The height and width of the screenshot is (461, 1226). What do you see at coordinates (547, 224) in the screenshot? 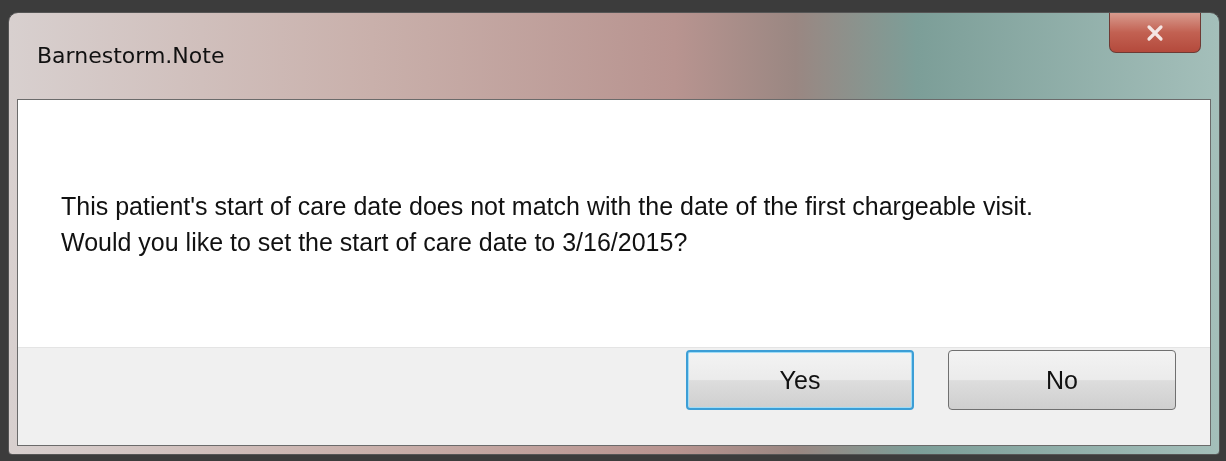
I see `message-text: This patient's start of care date does not match with the date of the first chargeable visit. Would you like to set the start of care date to 3/16/2015?` at bounding box center [547, 224].